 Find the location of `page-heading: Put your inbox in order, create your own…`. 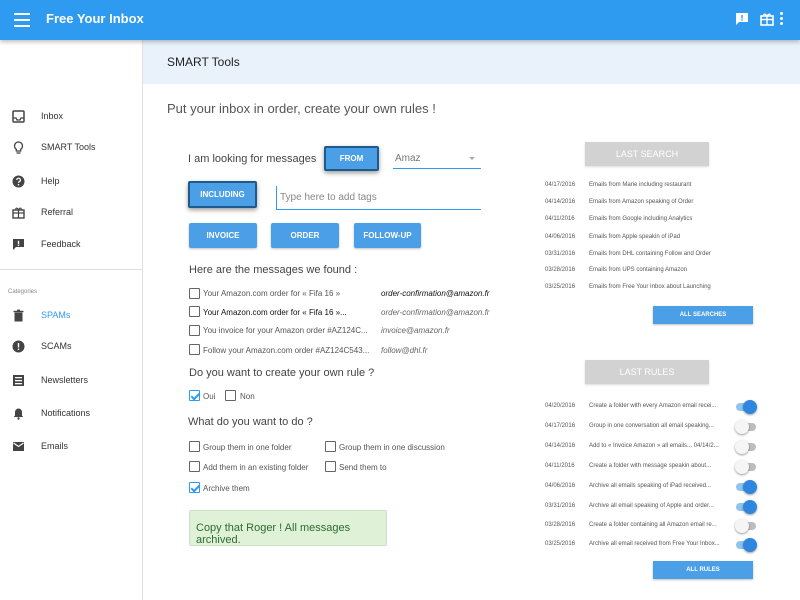

page-heading: Put your inbox in order, create your own… is located at coordinates (301, 108).